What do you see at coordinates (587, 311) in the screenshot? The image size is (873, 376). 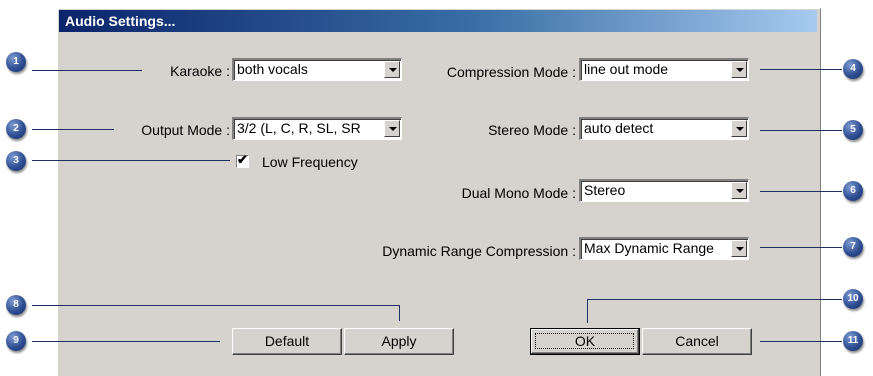 I see `callout-line-10-drop` at bounding box center [587, 311].